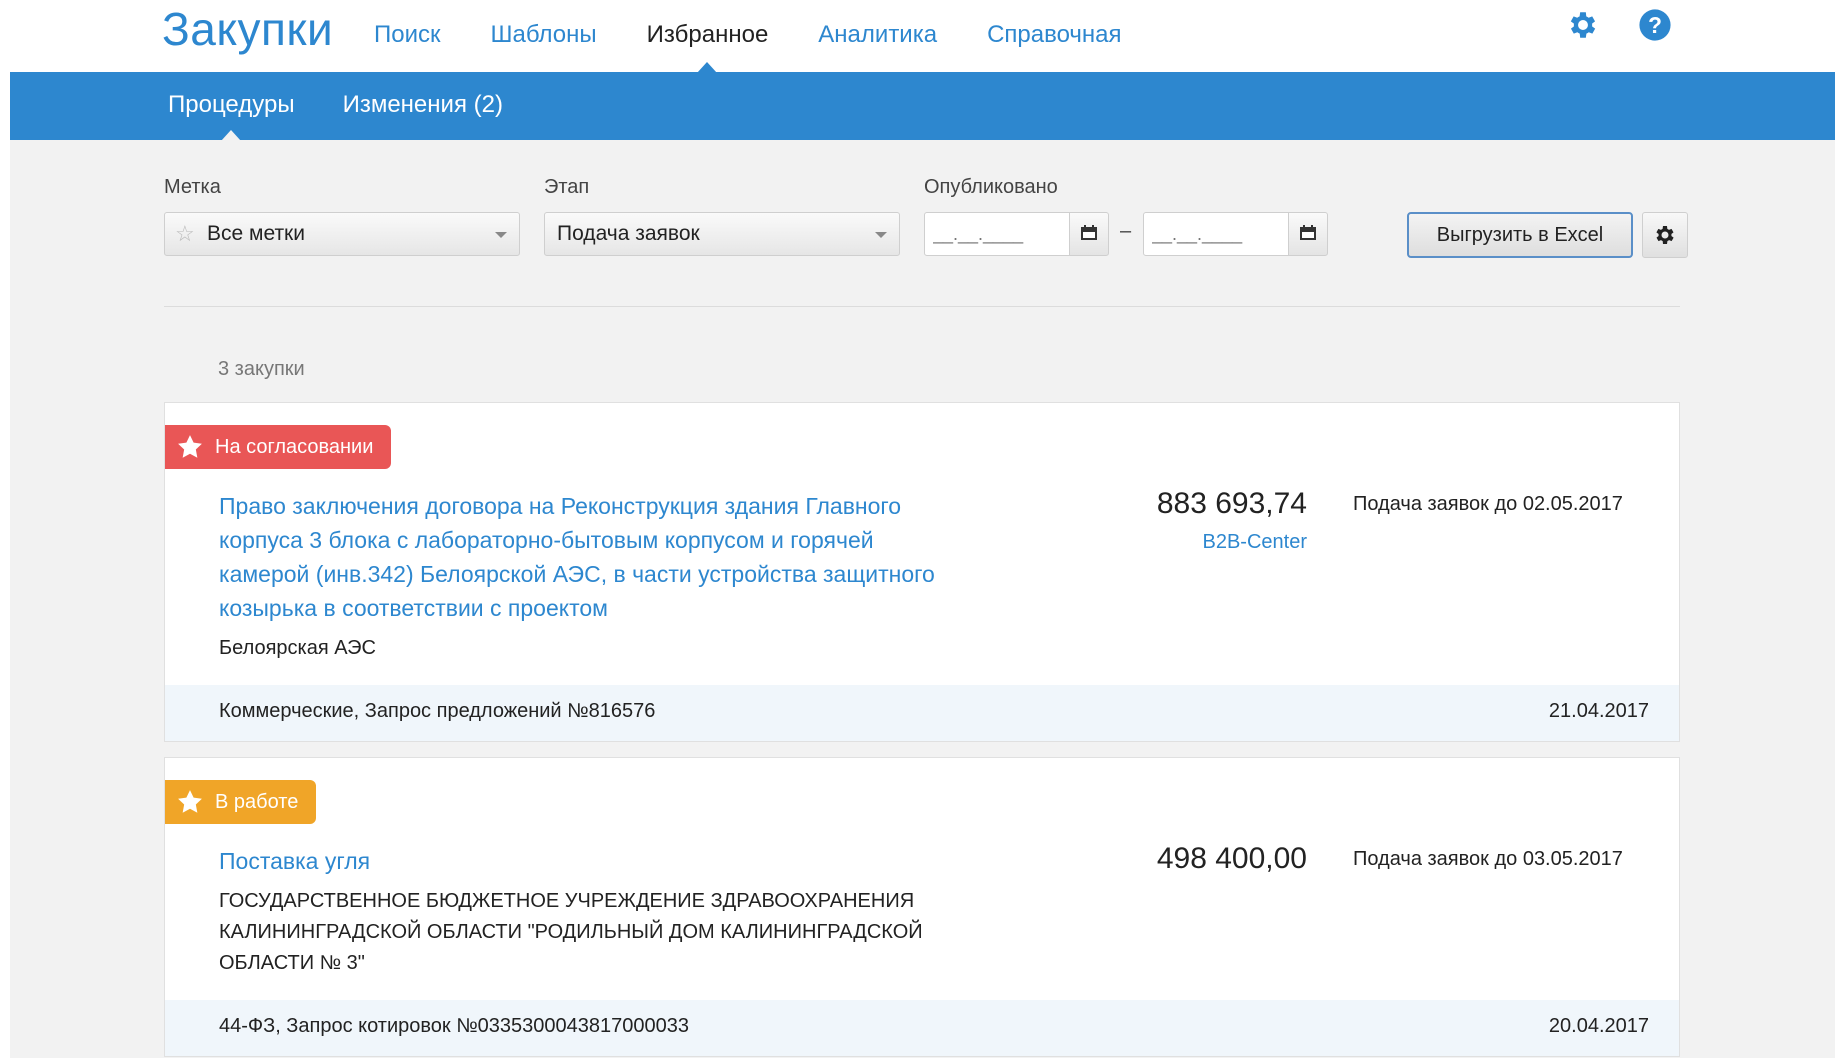  Describe the element at coordinates (423, 105) in the screenshot. I see `tab-changes: Изменения (2)` at that location.